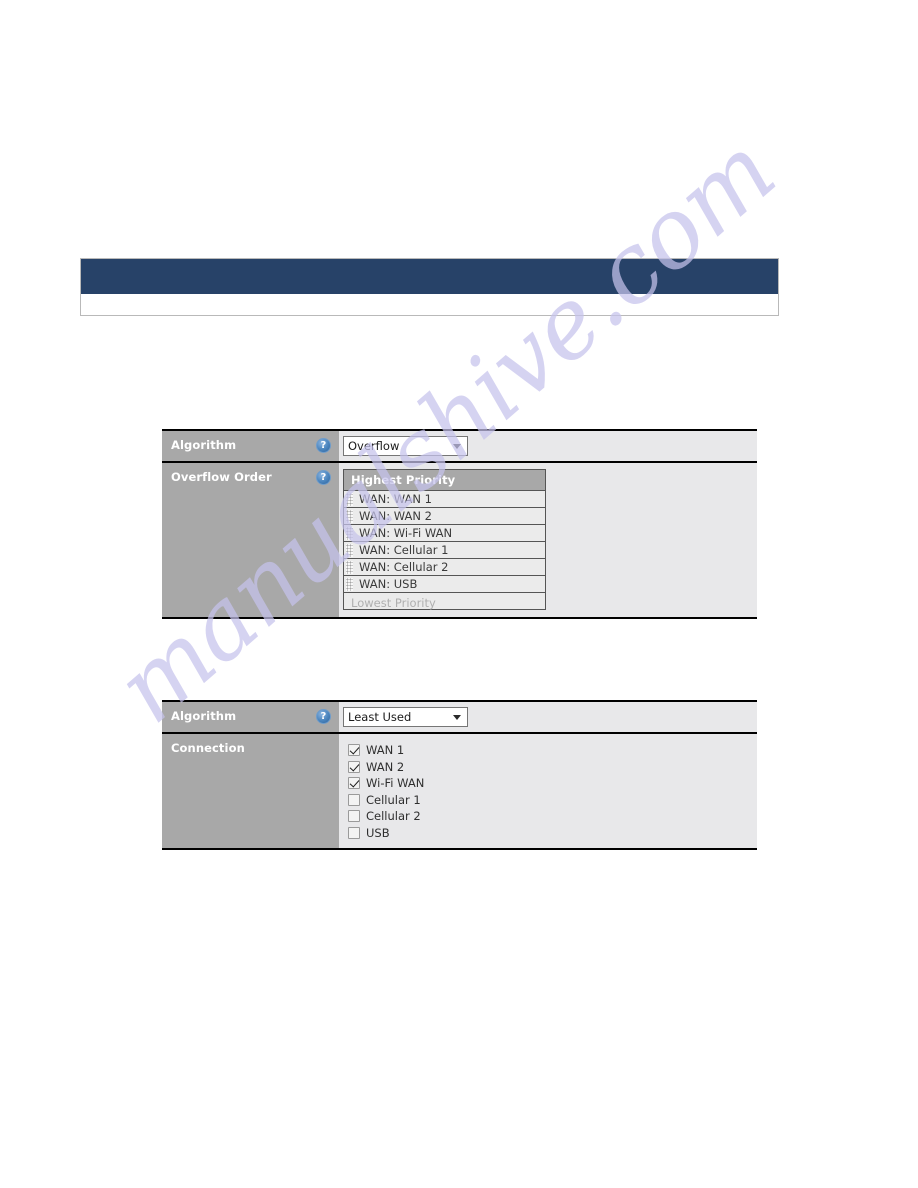 Image resolution: width=918 pixels, height=1188 pixels. I want to click on list-item-label: USB, so click(378, 832).